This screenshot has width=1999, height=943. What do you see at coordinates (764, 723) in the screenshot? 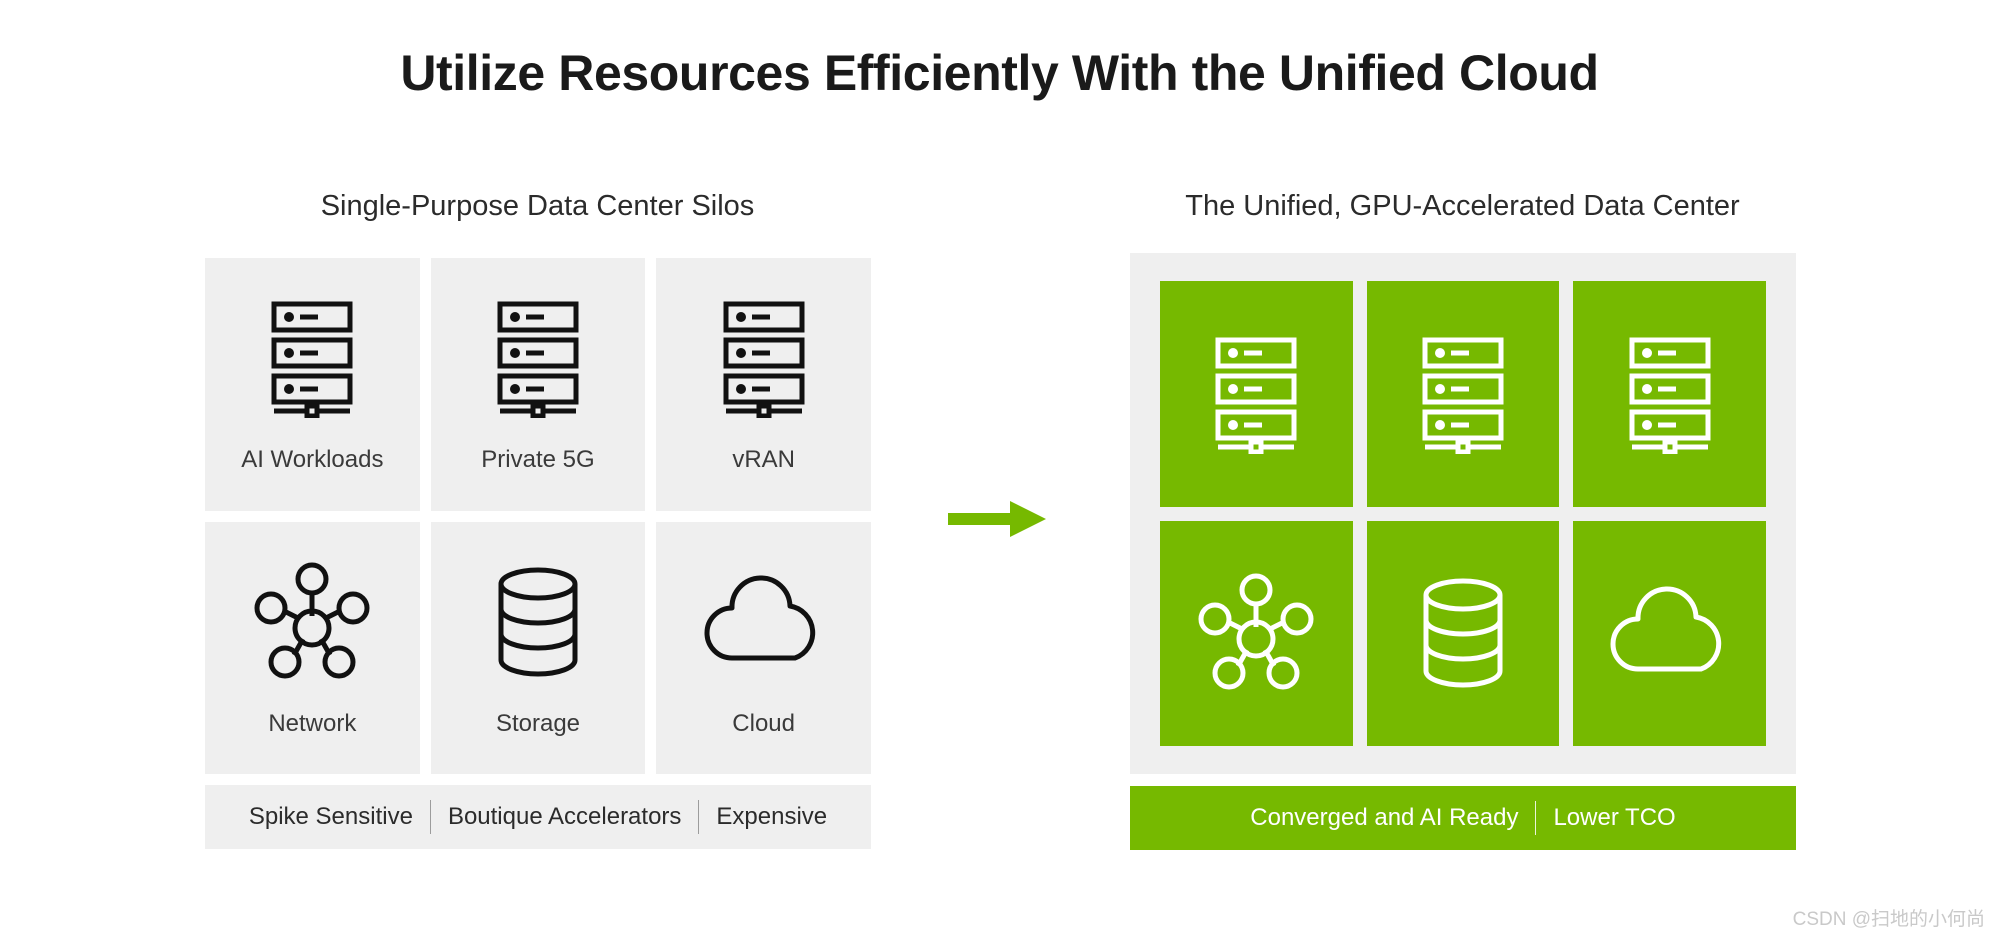
I see `silo-tile-label: Cloud` at bounding box center [764, 723].